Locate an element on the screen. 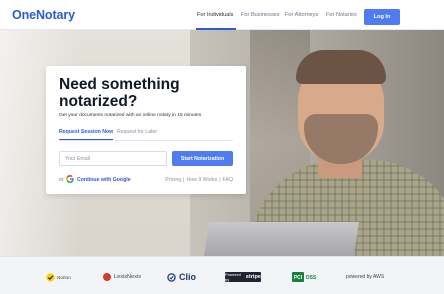 The image size is (444, 294). clio-icon is located at coordinates (171, 277).